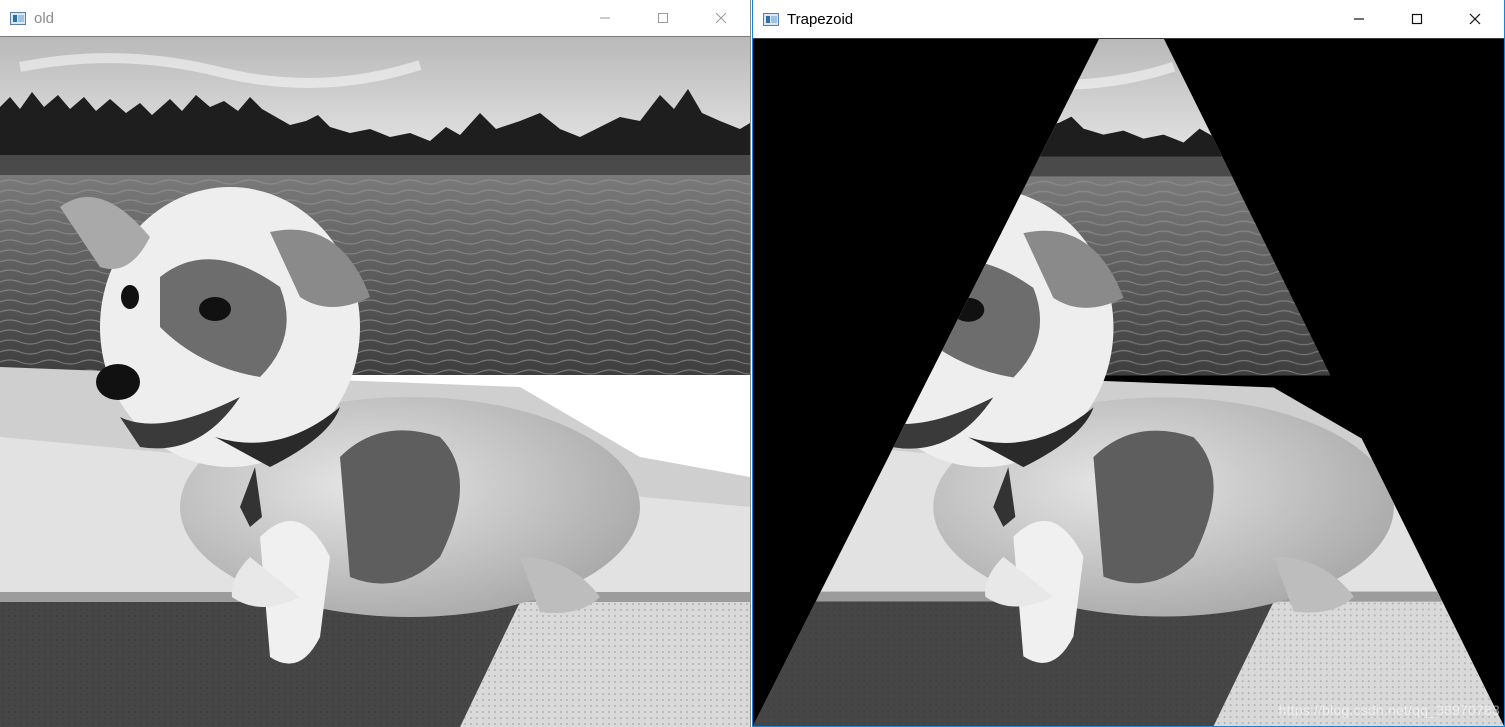  I want to click on title-bar: Trapezoid, so click(1128, 19).